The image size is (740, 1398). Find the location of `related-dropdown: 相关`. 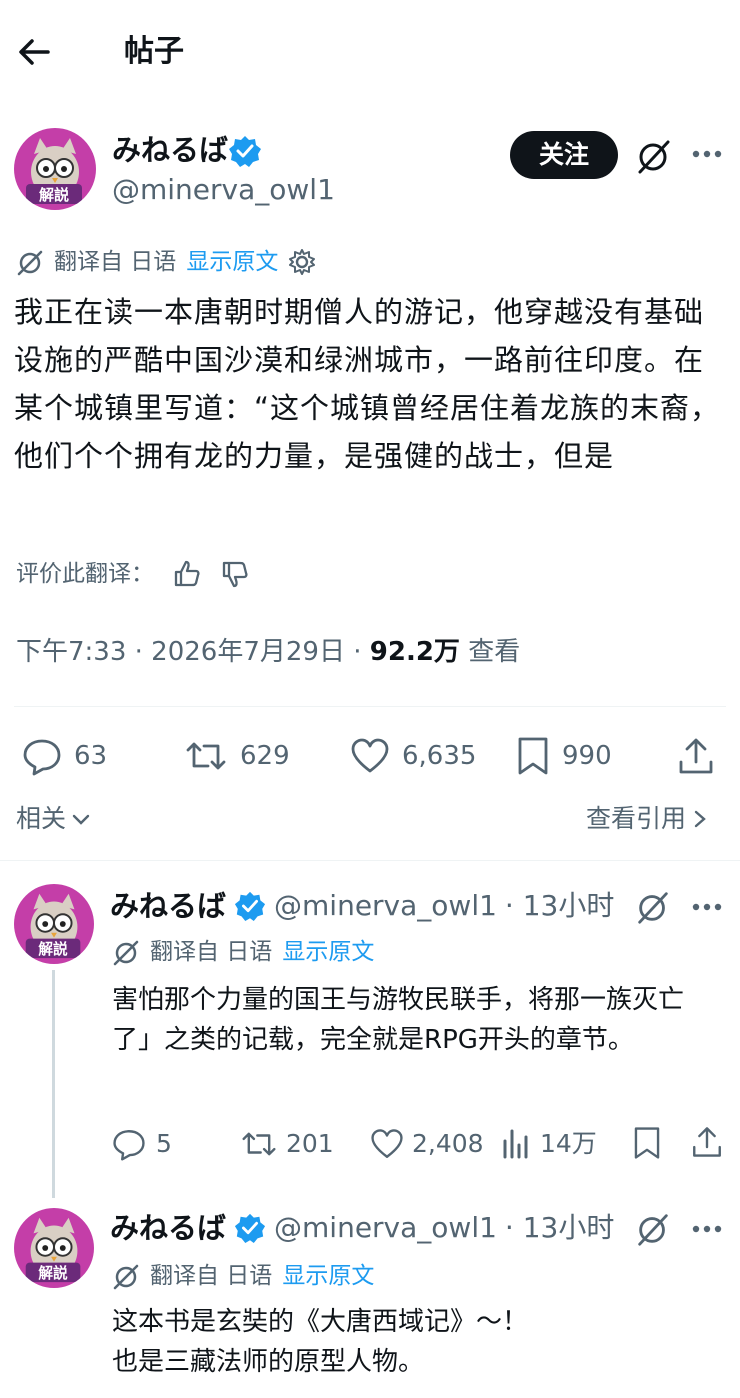

related-dropdown: 相关 is located at coordinates (54, 819).